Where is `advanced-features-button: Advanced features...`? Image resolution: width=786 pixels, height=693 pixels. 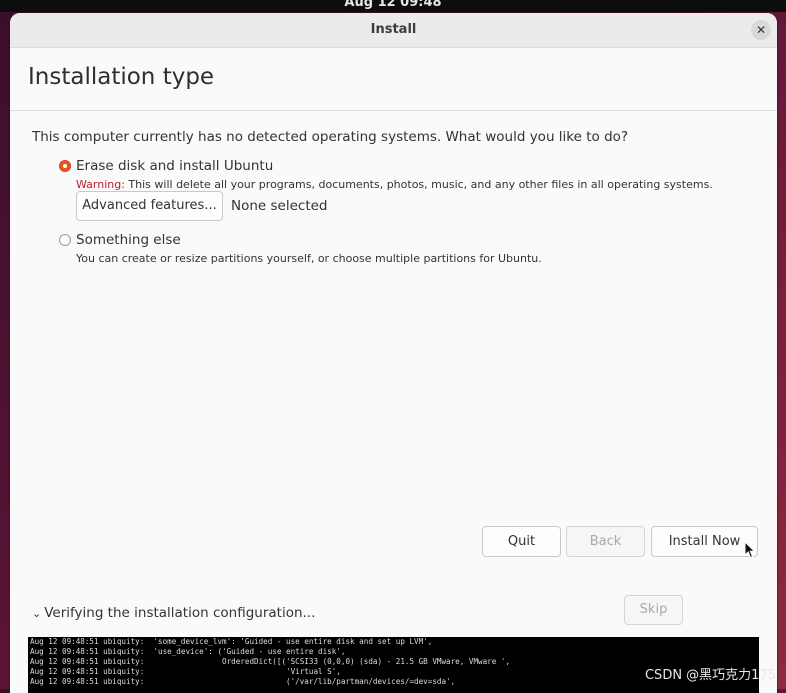 advanced-features-button: Advanced features... is located at coordinates (149, 206).